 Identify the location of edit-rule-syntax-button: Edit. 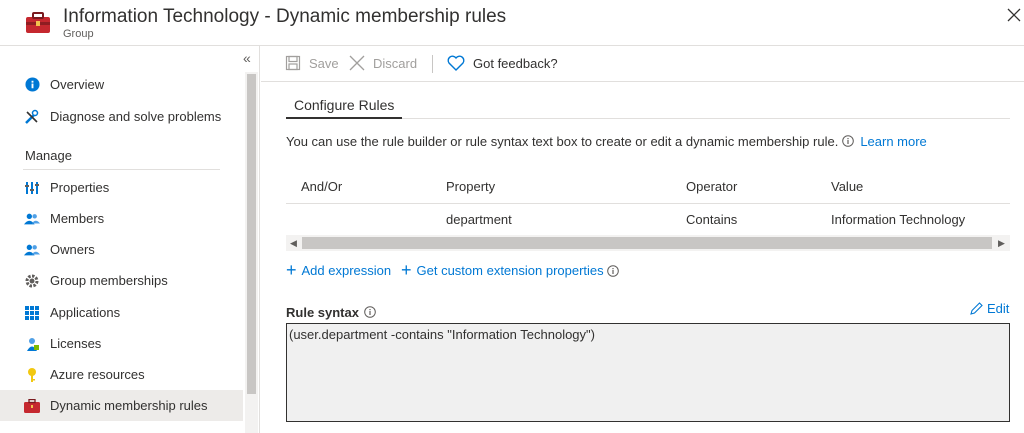
(989, 308).